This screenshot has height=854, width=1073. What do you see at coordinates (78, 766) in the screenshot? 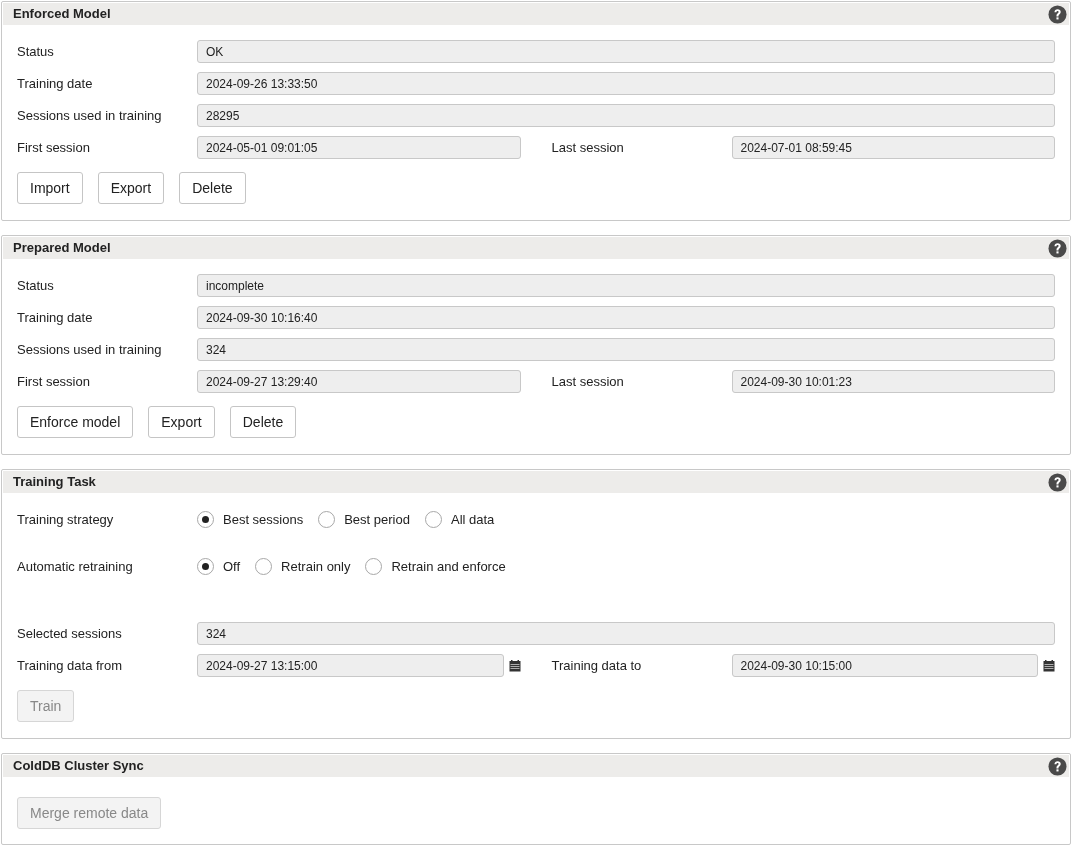
I see `panel-title: ColdDB Cluster Sync` at bounding box center [78, 766].